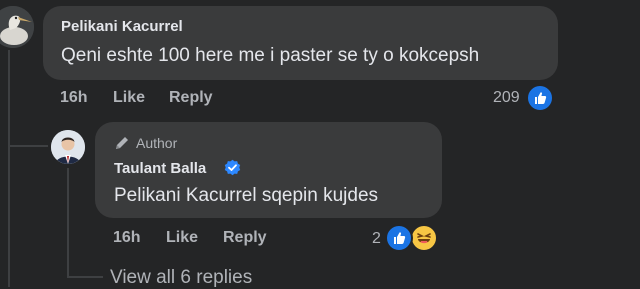 Image resolution: width=640 pixels, height=289 pixels. Describe the element at coordinates (85, 277) in the screenshot. I see `thread-line-view-replies` at that location.